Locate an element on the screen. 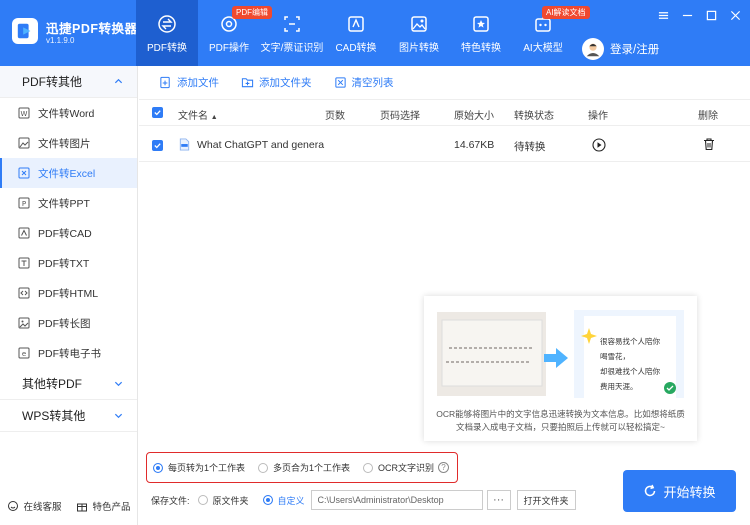 Image resolution: width=750 pixels, height=525 pixels. open-folder-button: 打开文件夹 is located at coordinates (546, 500).